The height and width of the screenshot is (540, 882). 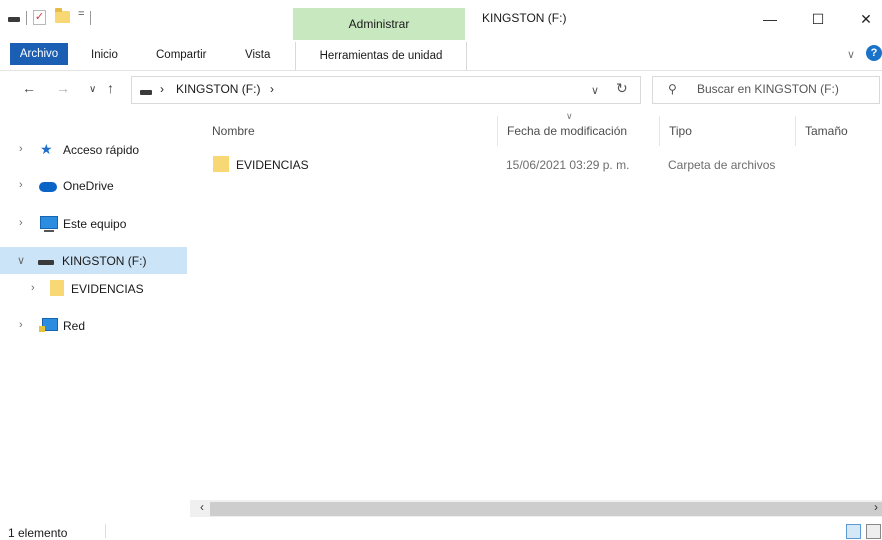 What do you see at coordinates (101, 150) in the screenshot?
I see `sidebar-item-label: Acceso rápido` at bounding box center [101, 150].